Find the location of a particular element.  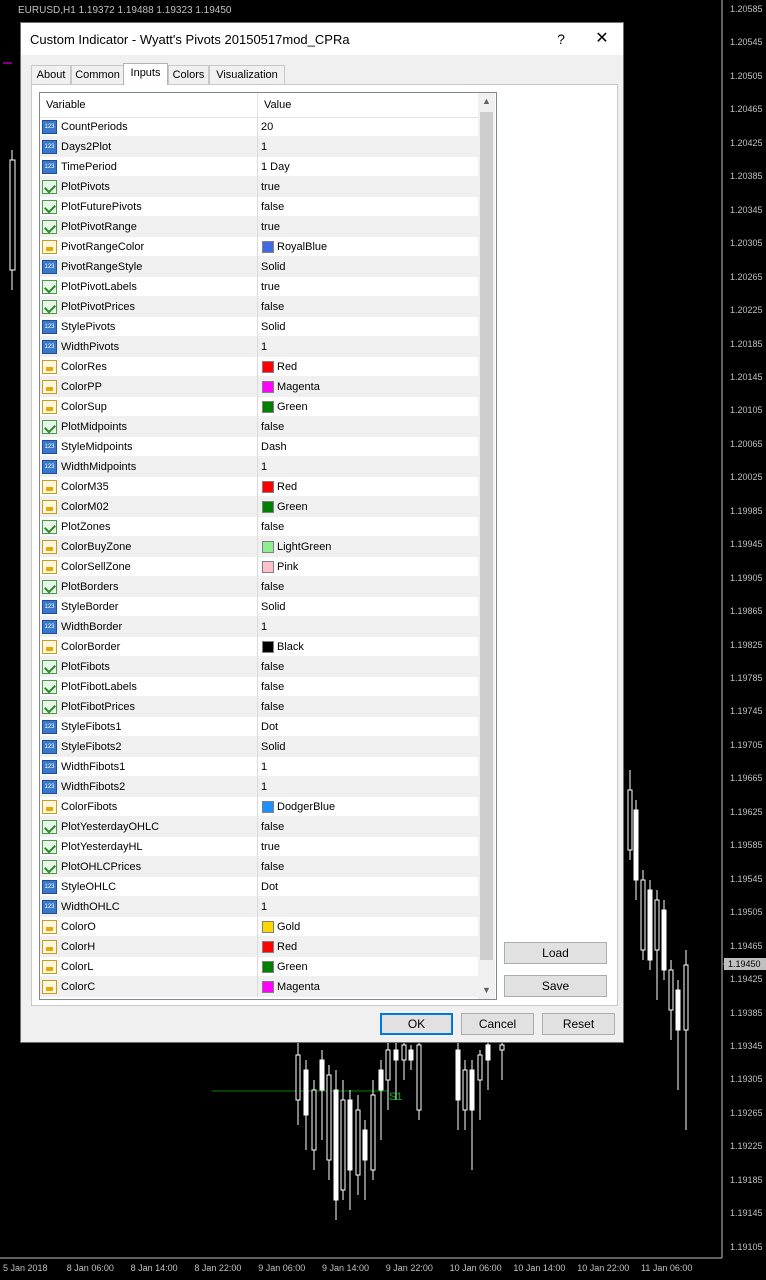

param-row-coloro: ColorO Gold is located at coordinates (259, 927).